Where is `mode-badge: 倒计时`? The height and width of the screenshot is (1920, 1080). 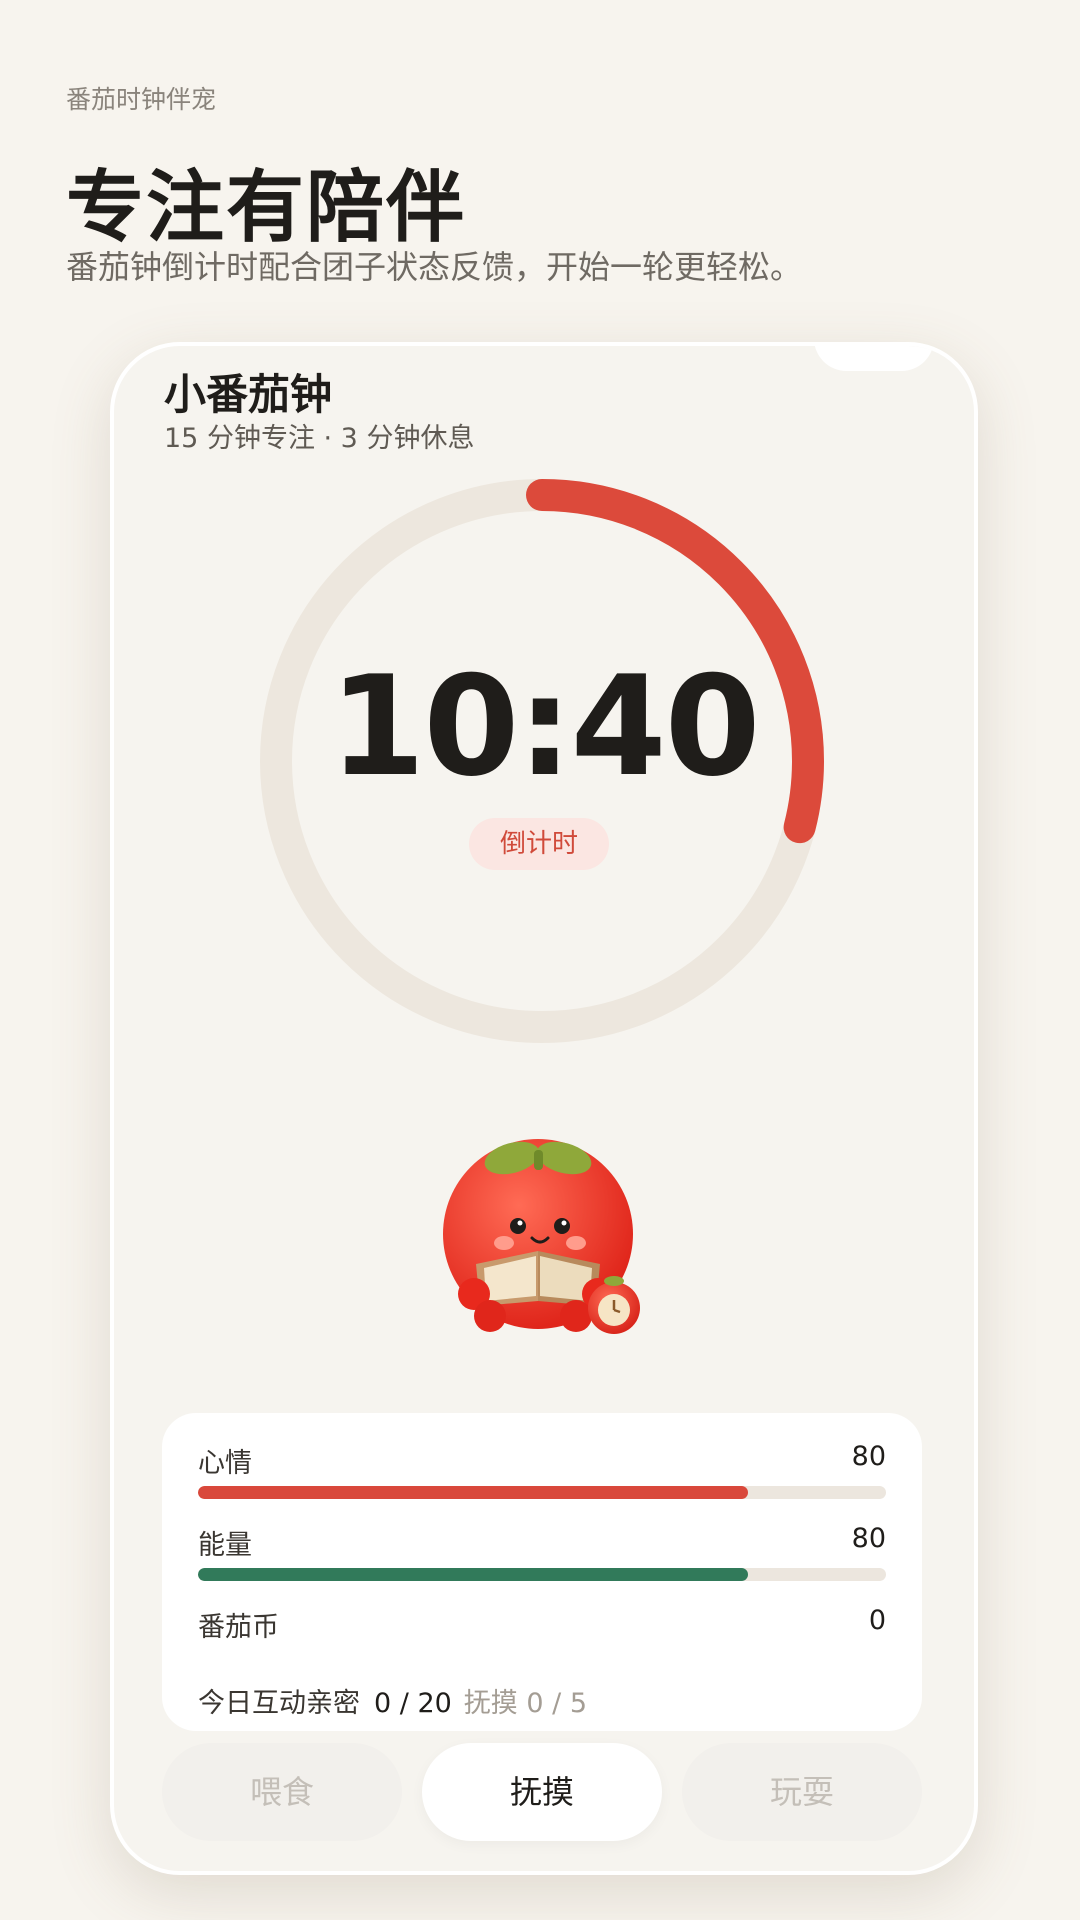
mode-badge: 倒计时 is located at coordinates (539, 844).